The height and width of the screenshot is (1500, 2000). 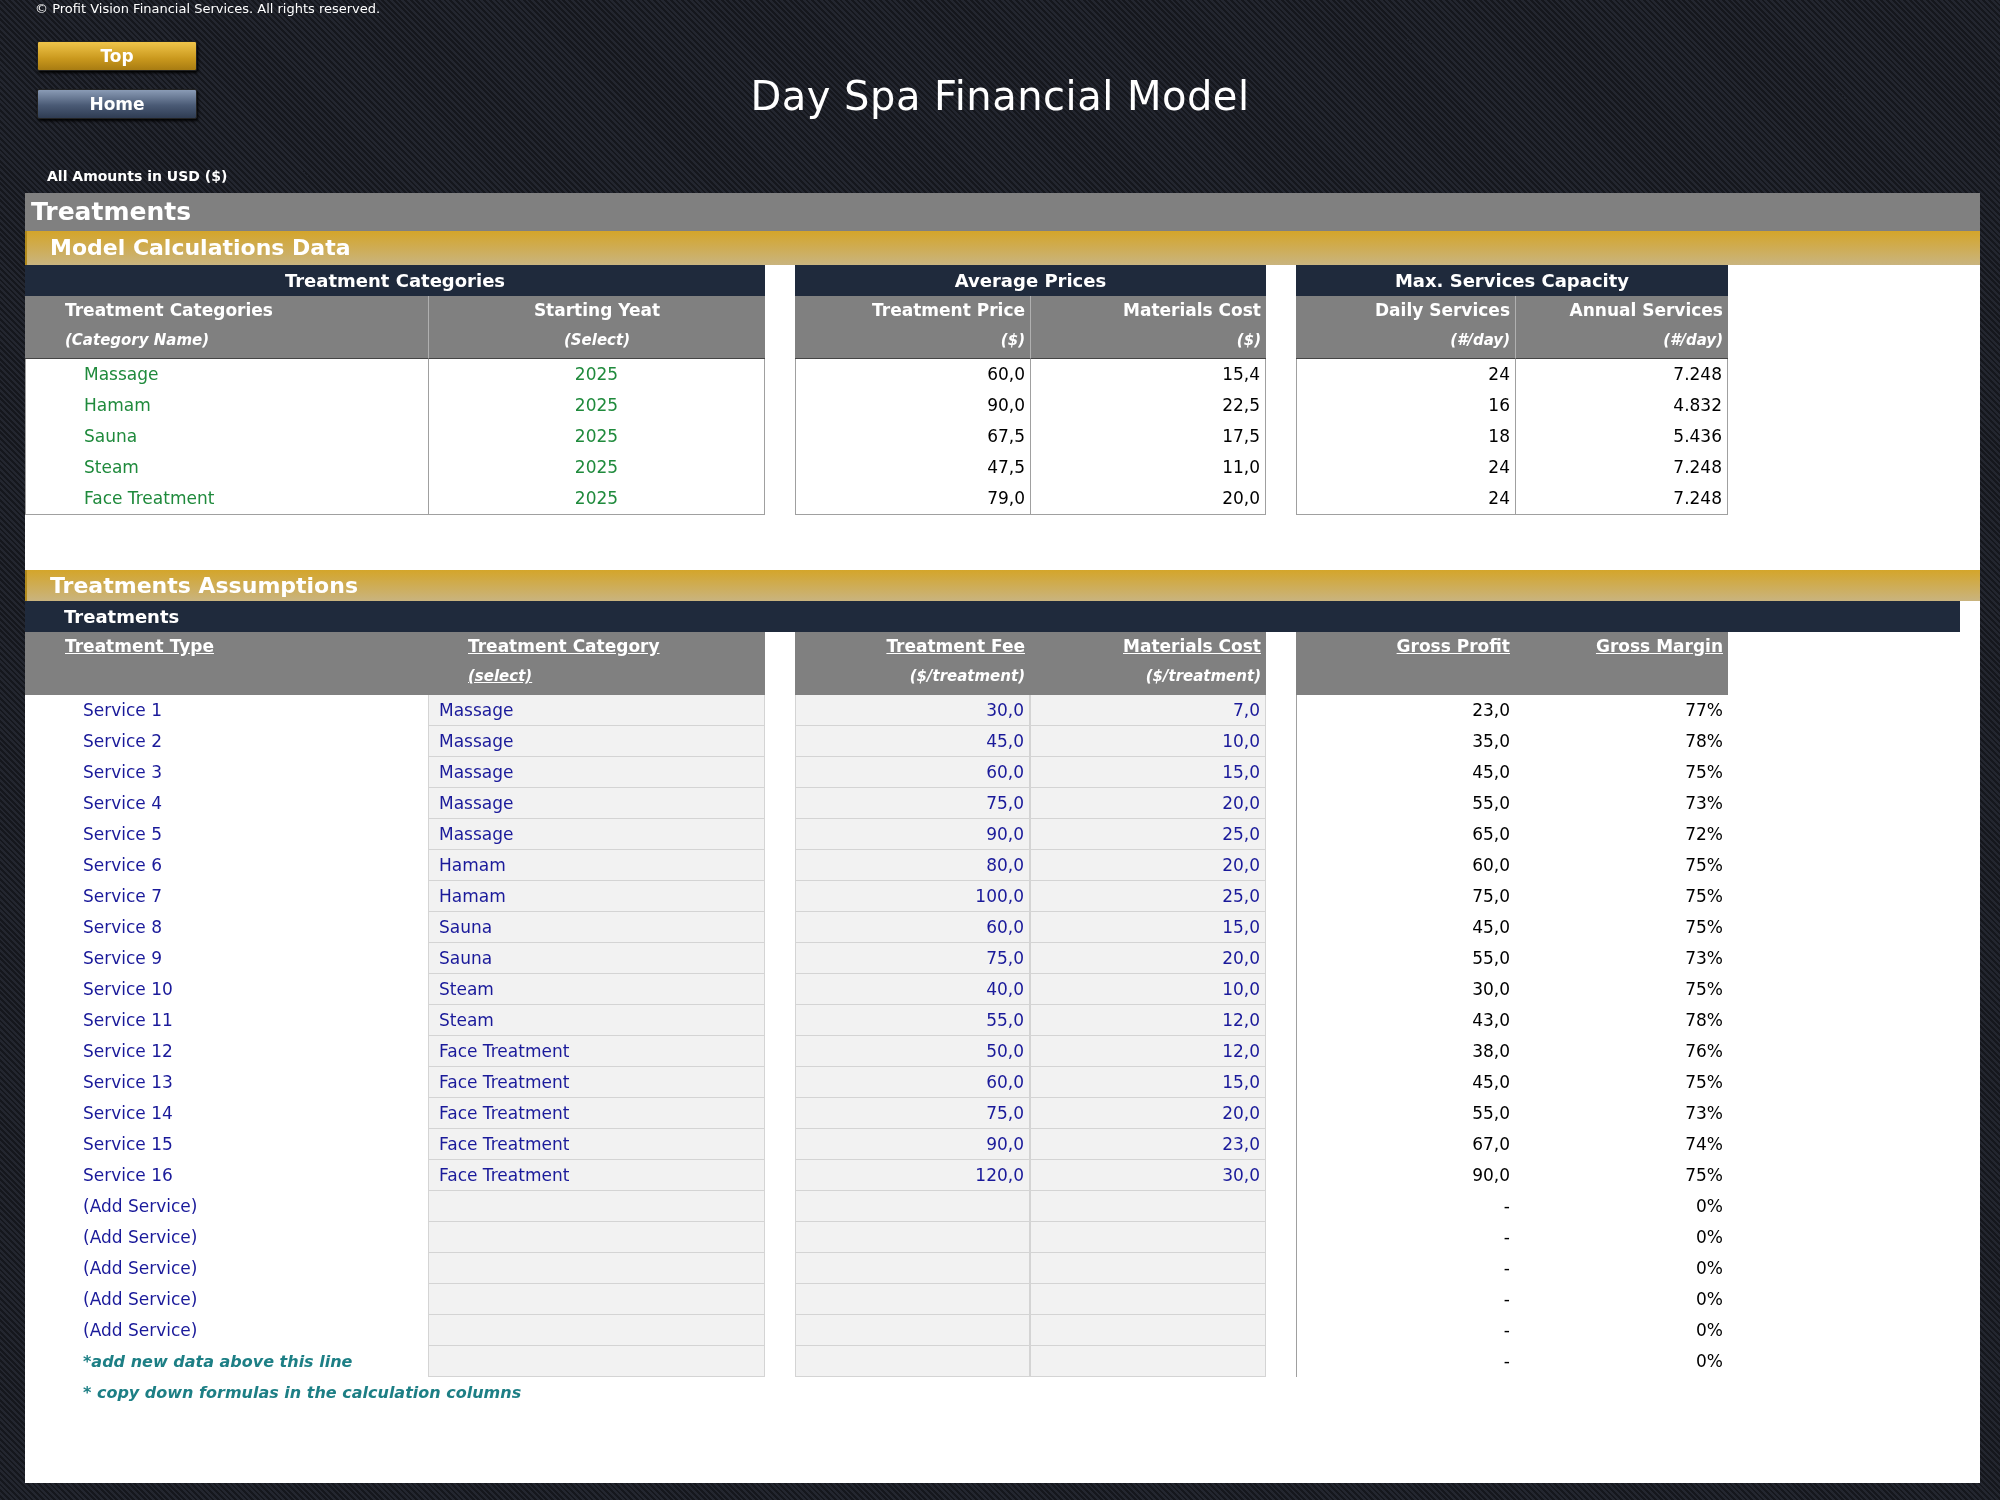 What do you see at coordinates (1621, 499) in the screenshot?
I see `table-cell: 7.248` at bounding box center [1621, 499].